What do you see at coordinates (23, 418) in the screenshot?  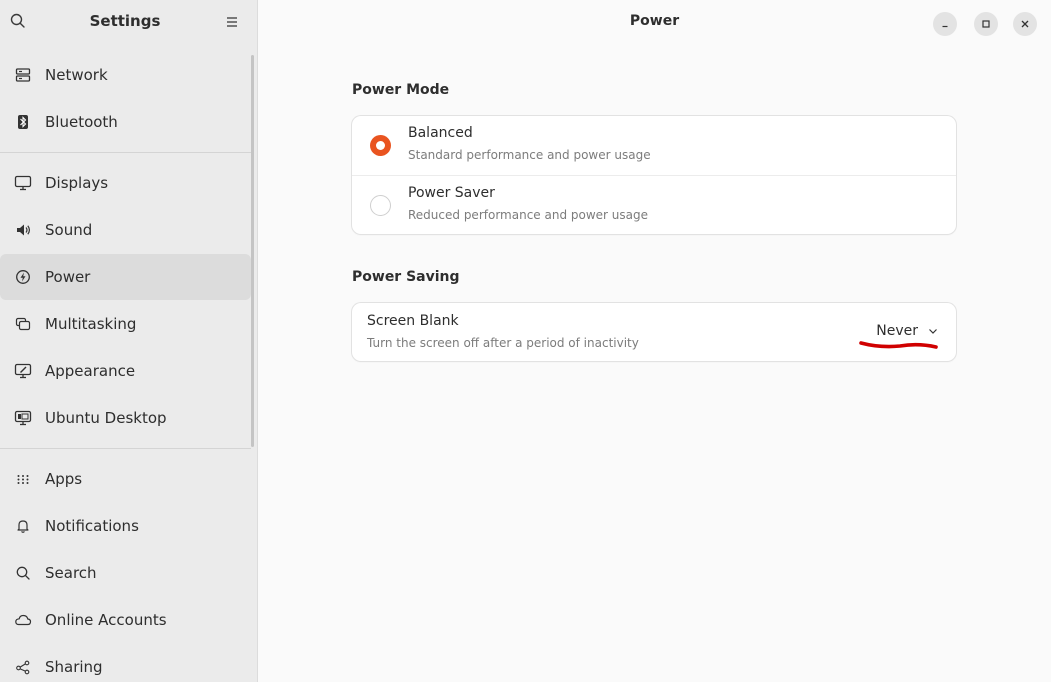 I see `ubuntu-desktop-icon` at bounding box center [23, 418].